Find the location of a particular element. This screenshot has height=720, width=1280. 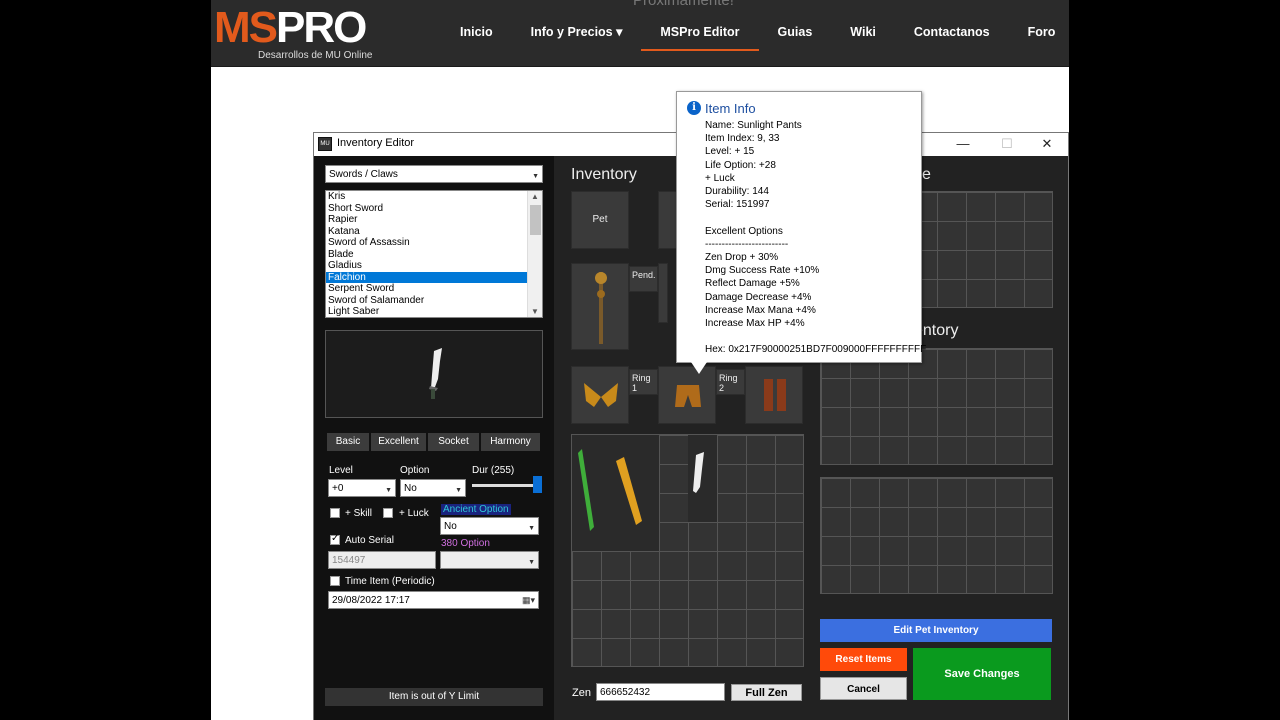

option-380-select: ▼ is located at coordinates (489, 560).